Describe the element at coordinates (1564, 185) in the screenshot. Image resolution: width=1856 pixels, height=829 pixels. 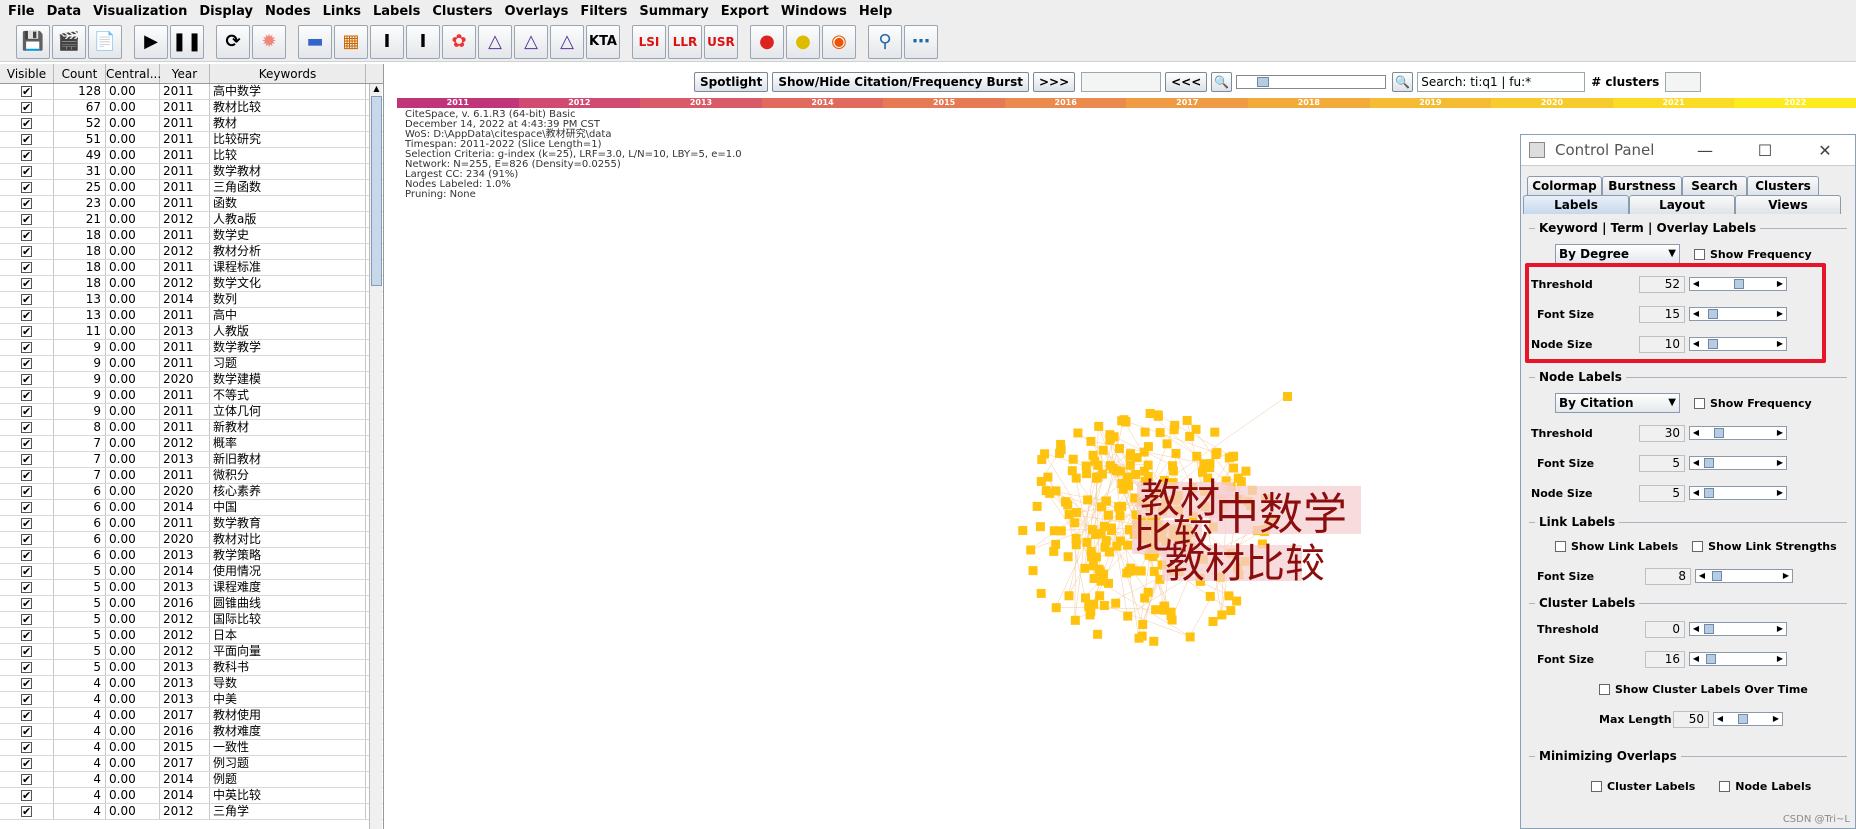
I see `tab-colormap: Colormap` at that location.